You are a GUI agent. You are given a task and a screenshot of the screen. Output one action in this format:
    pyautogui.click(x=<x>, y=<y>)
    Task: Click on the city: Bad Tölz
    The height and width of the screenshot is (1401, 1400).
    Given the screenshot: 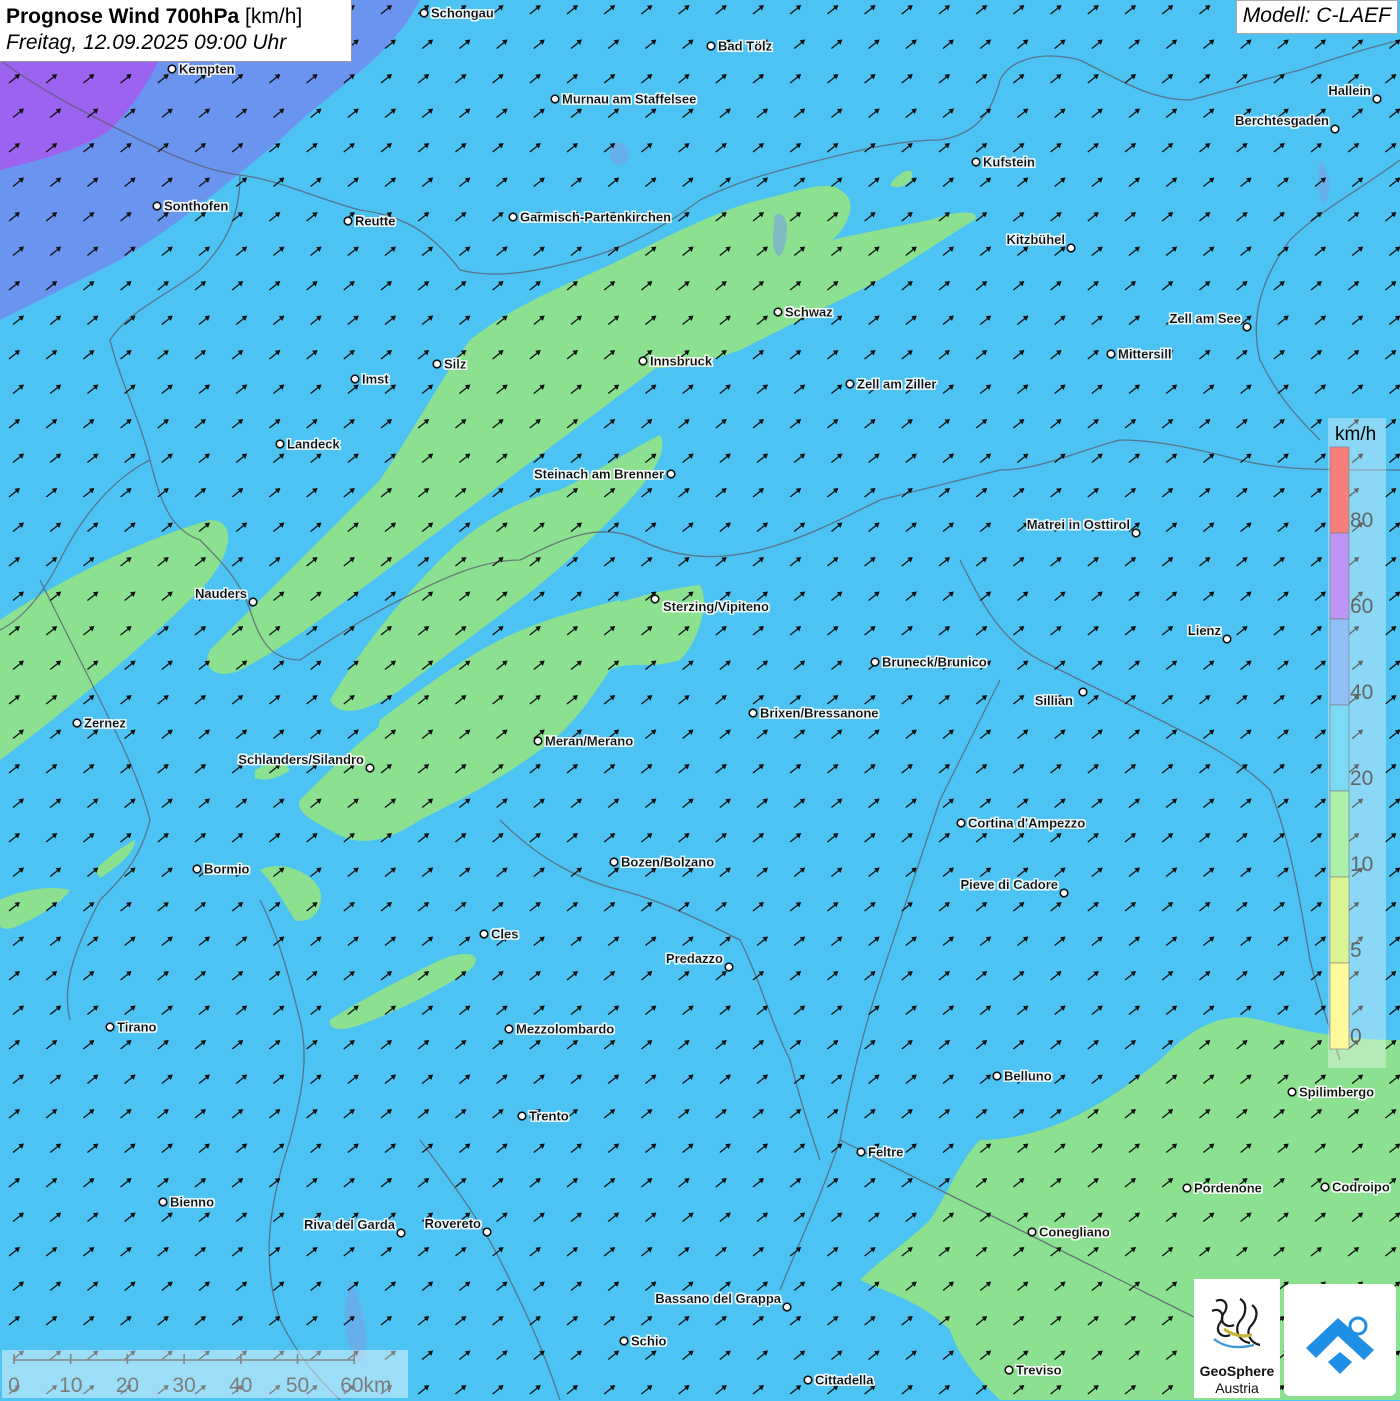 What is the action you would take?
    pyautogui.click(x=739, y=46)
    